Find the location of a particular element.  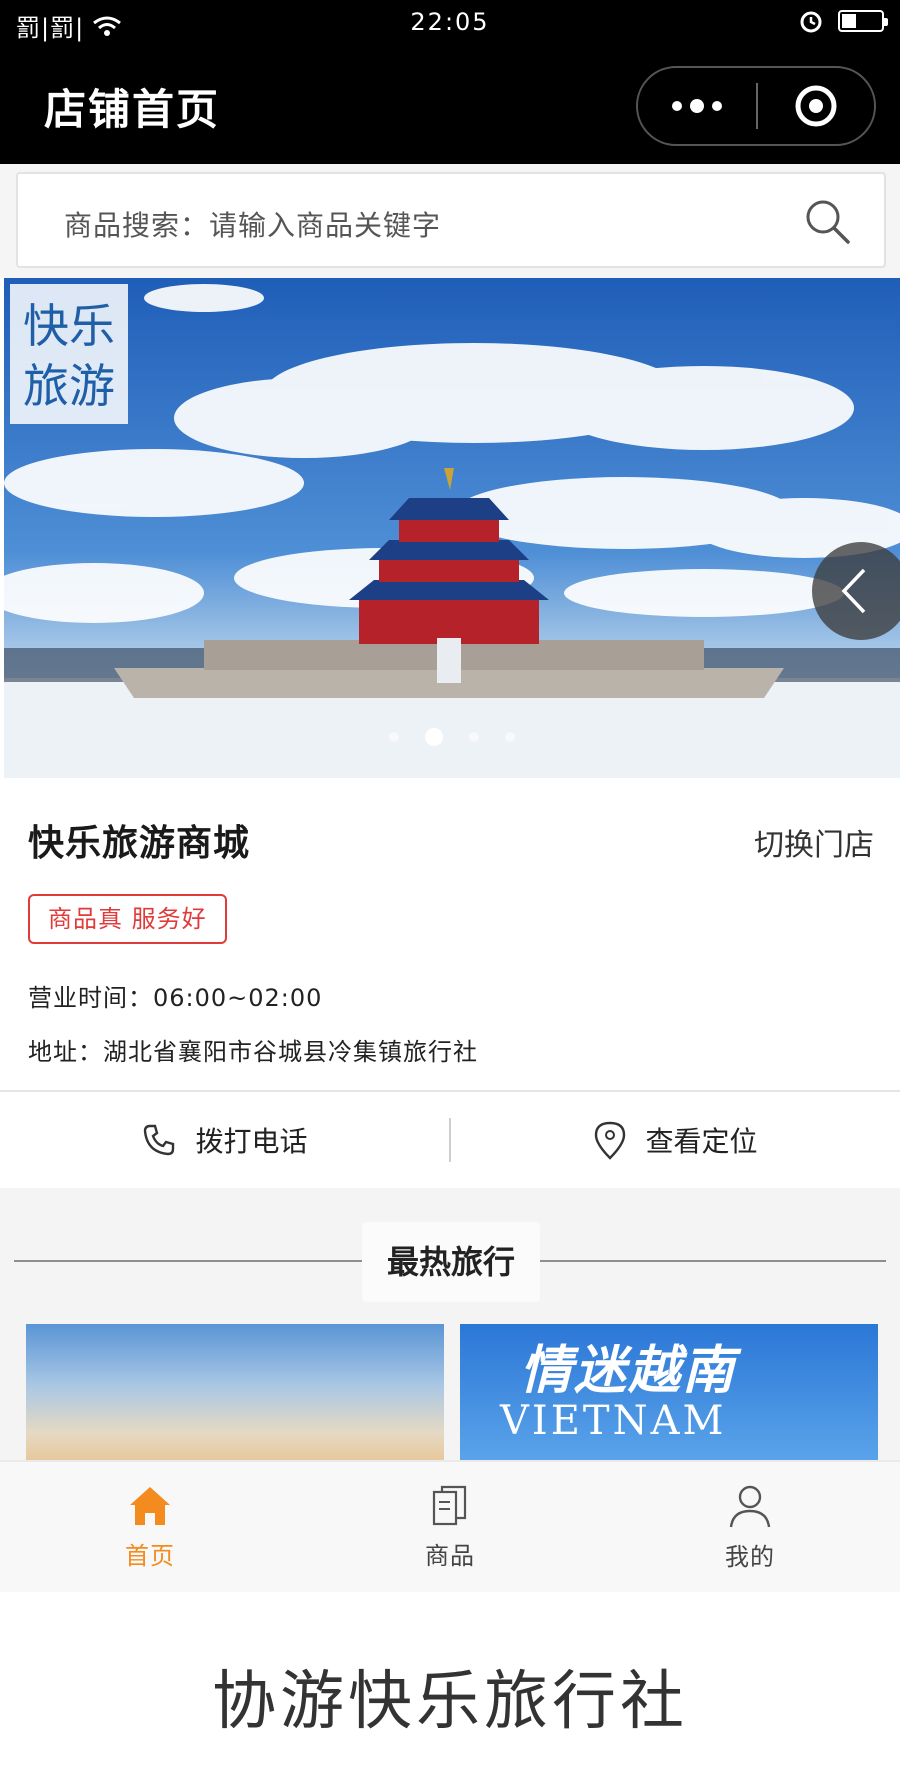

location-pin-icon is located at coordinates (610, 1140).